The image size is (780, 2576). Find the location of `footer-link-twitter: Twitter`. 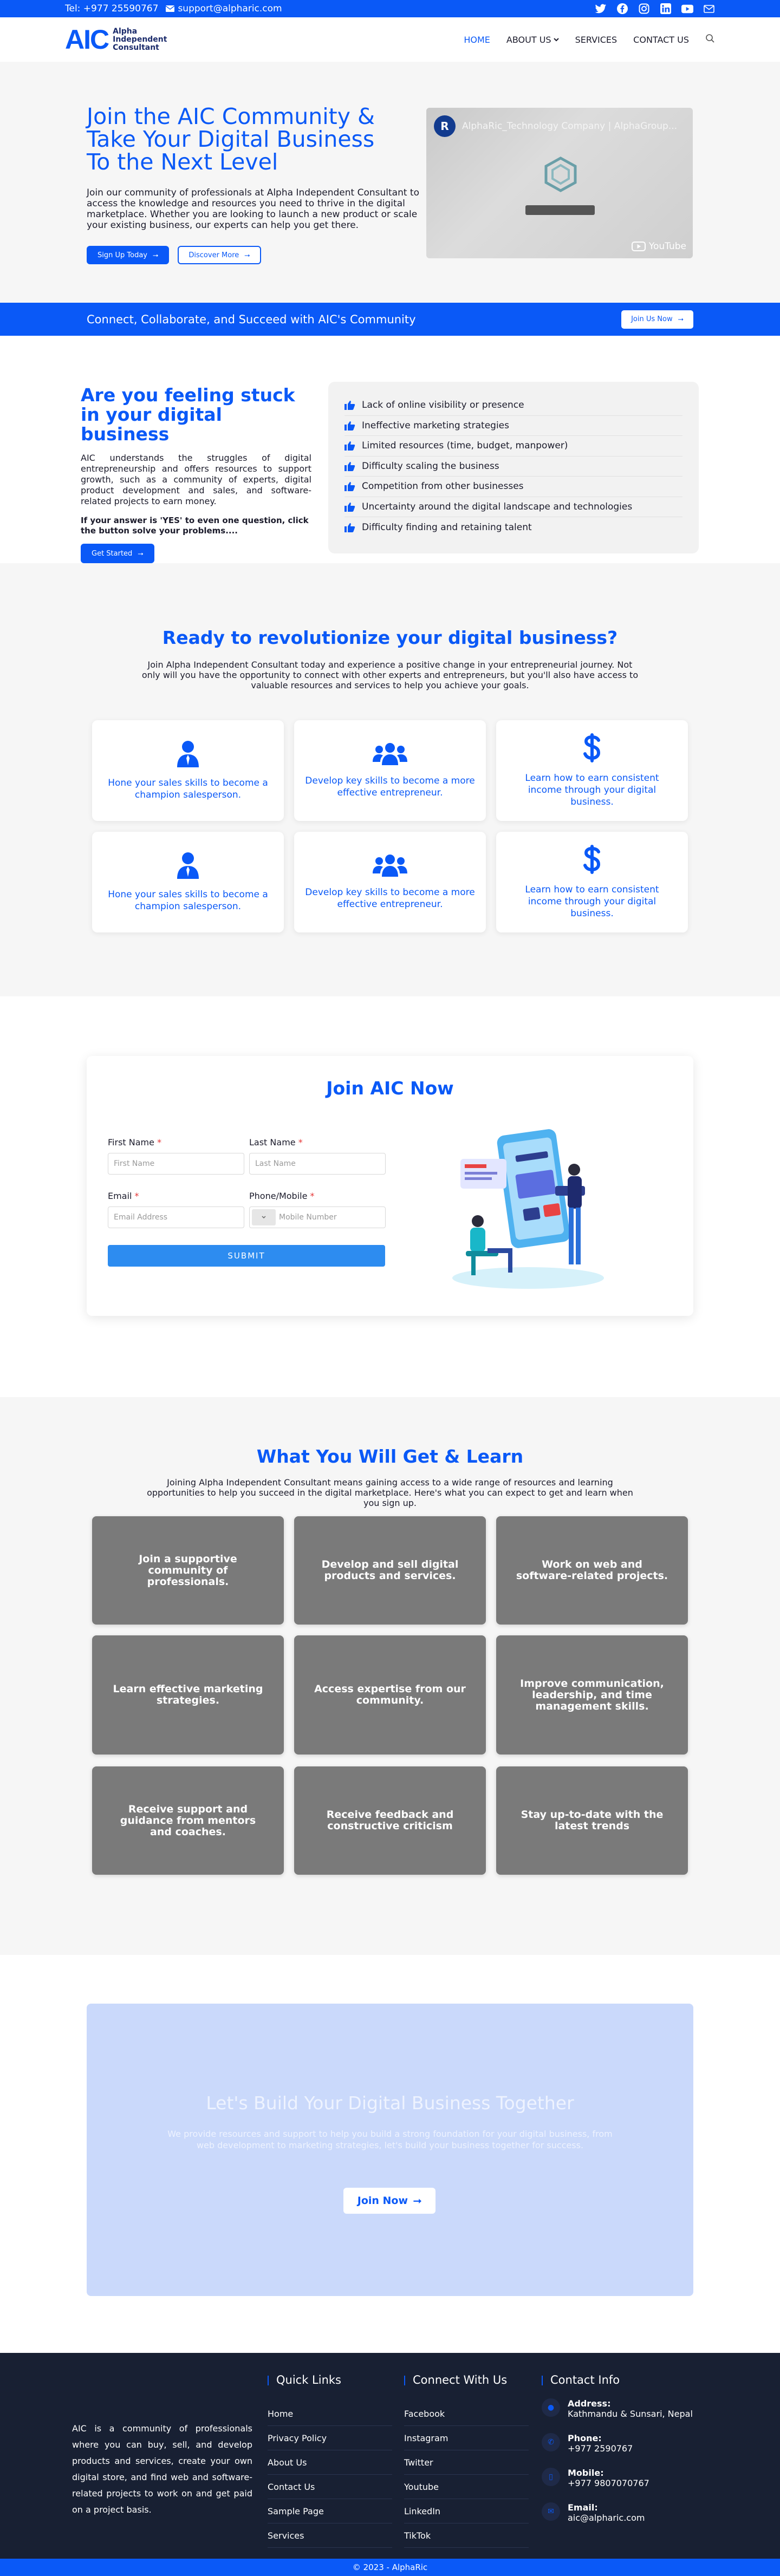

footer-link-twitter: Twitter is located at coordinates (466, 2462).